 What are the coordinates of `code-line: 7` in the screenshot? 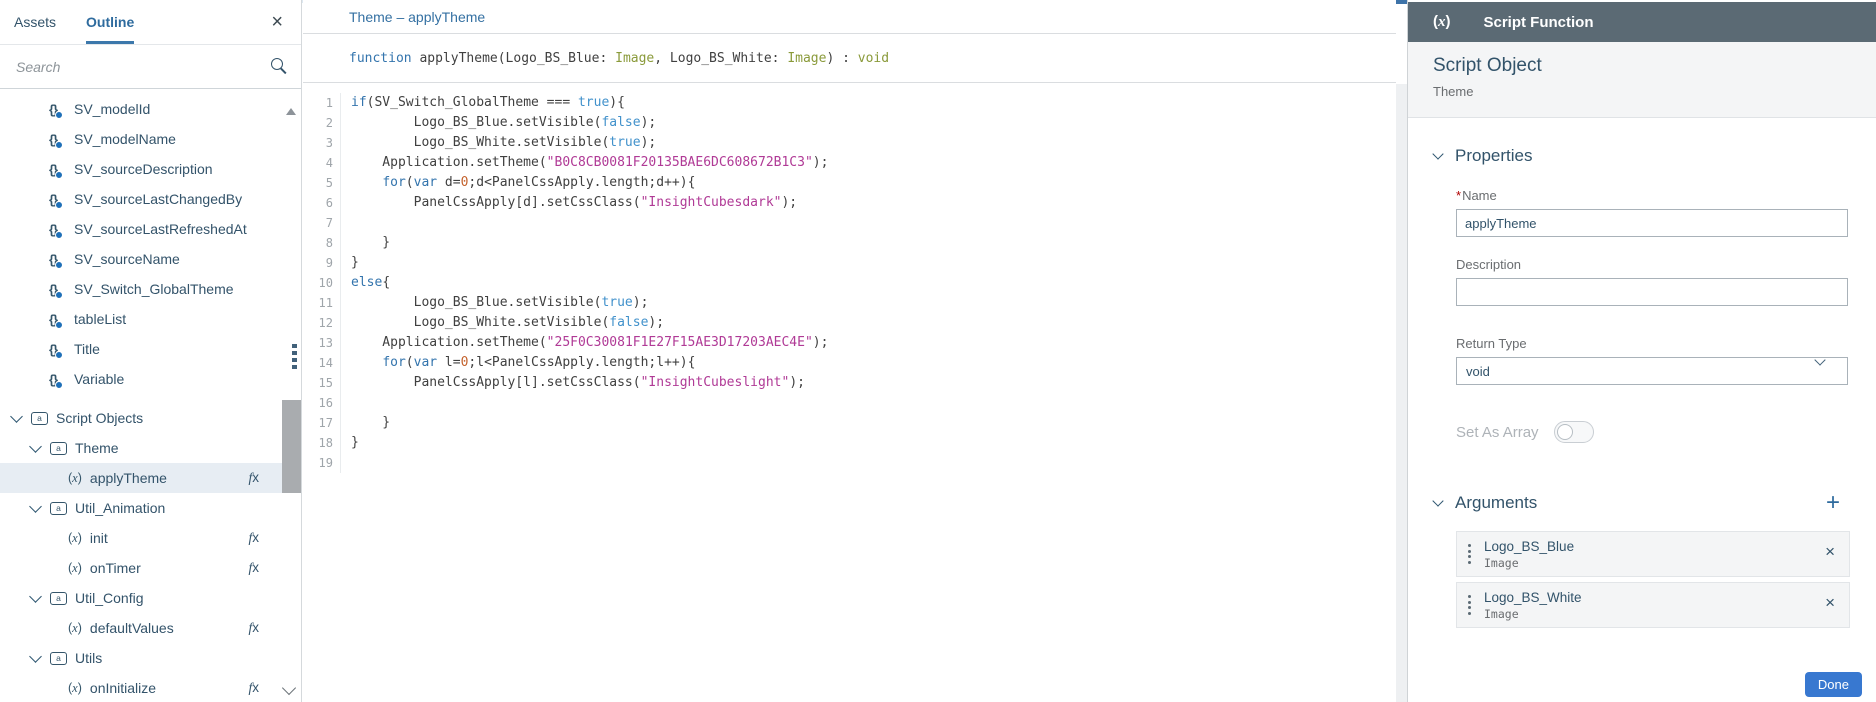 It's located at (849, 223).